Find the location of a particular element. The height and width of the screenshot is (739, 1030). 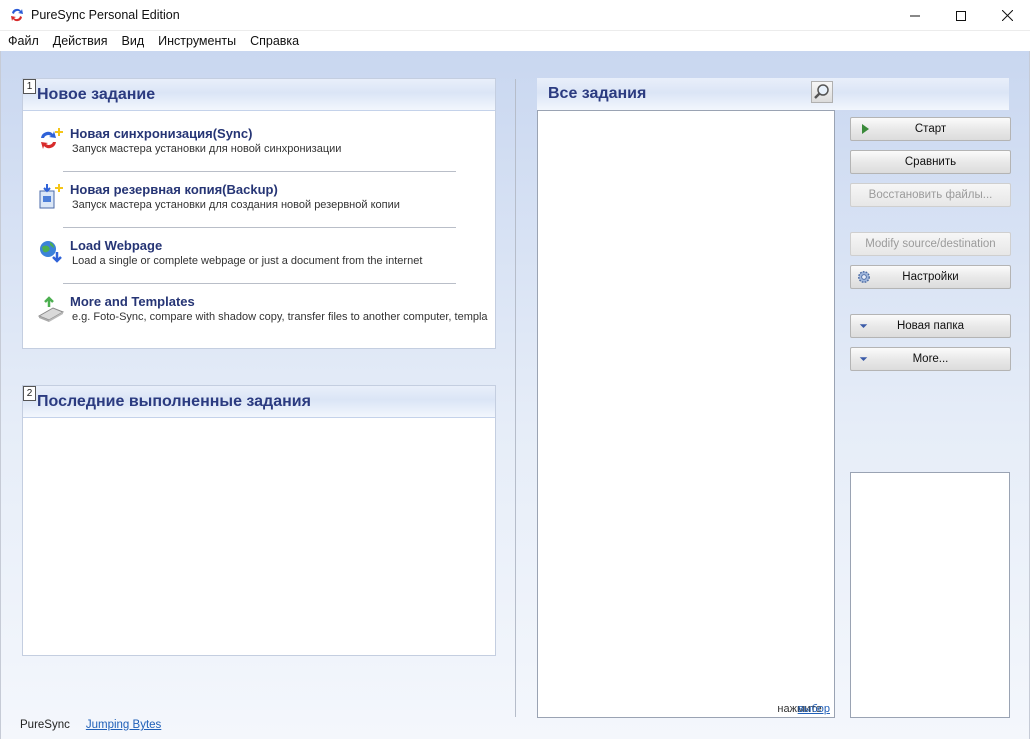

magnifier-icon is located at coordinates (821, 91).